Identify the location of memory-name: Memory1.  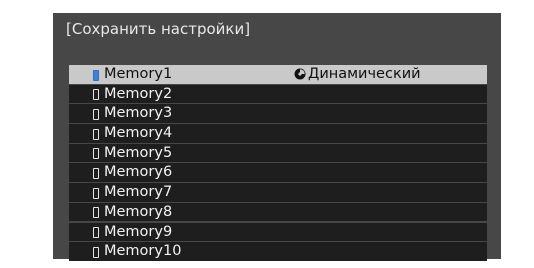
(138, 74).